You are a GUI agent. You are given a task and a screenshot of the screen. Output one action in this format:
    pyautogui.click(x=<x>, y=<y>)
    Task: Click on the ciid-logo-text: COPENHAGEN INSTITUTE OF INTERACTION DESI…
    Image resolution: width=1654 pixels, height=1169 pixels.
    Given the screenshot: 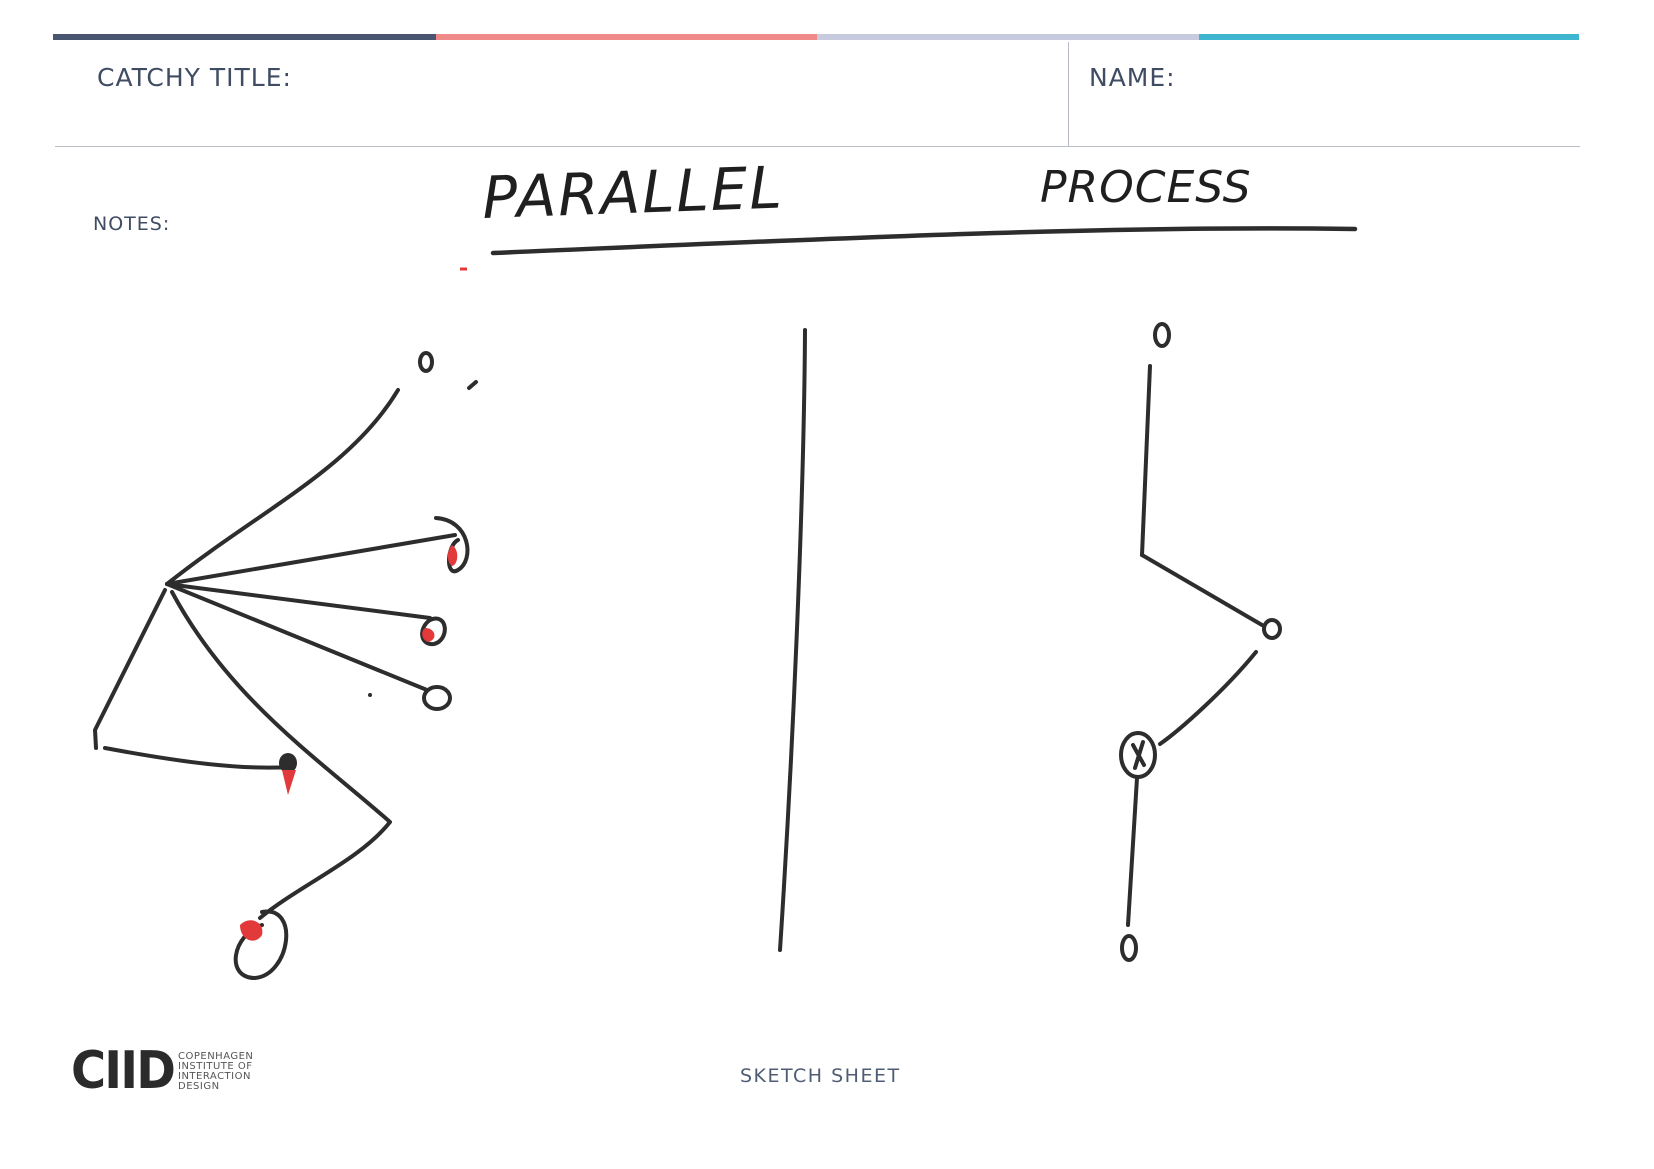 What is the action you would take?
    pyautogui.click(x=223, y=1072)
    